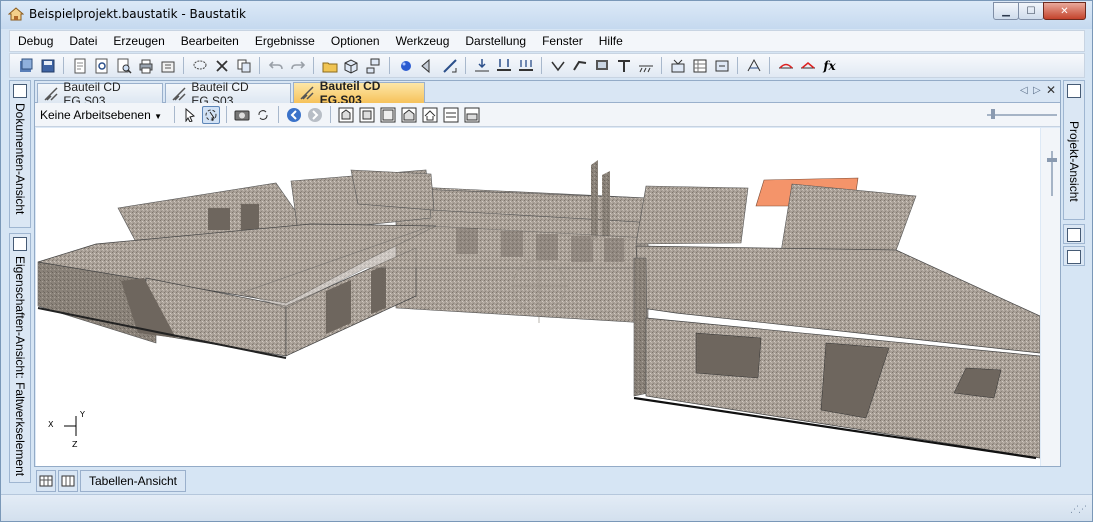  I want to click on undo-button, so click(275, 65).